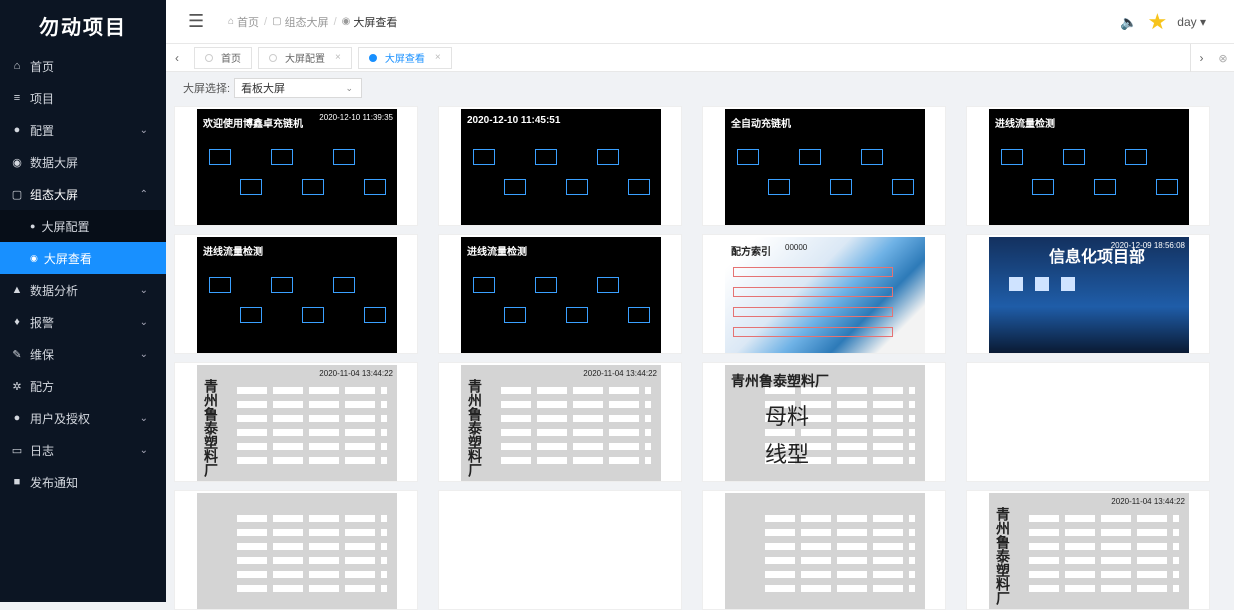 This screenshot has height=610, width=1234. What do you see at coordinates (83, 194) in the screenshot?
I see `sidebar-item-monitor: ▢ 组态大屏 ⌃` at bounding box center [83, 194].